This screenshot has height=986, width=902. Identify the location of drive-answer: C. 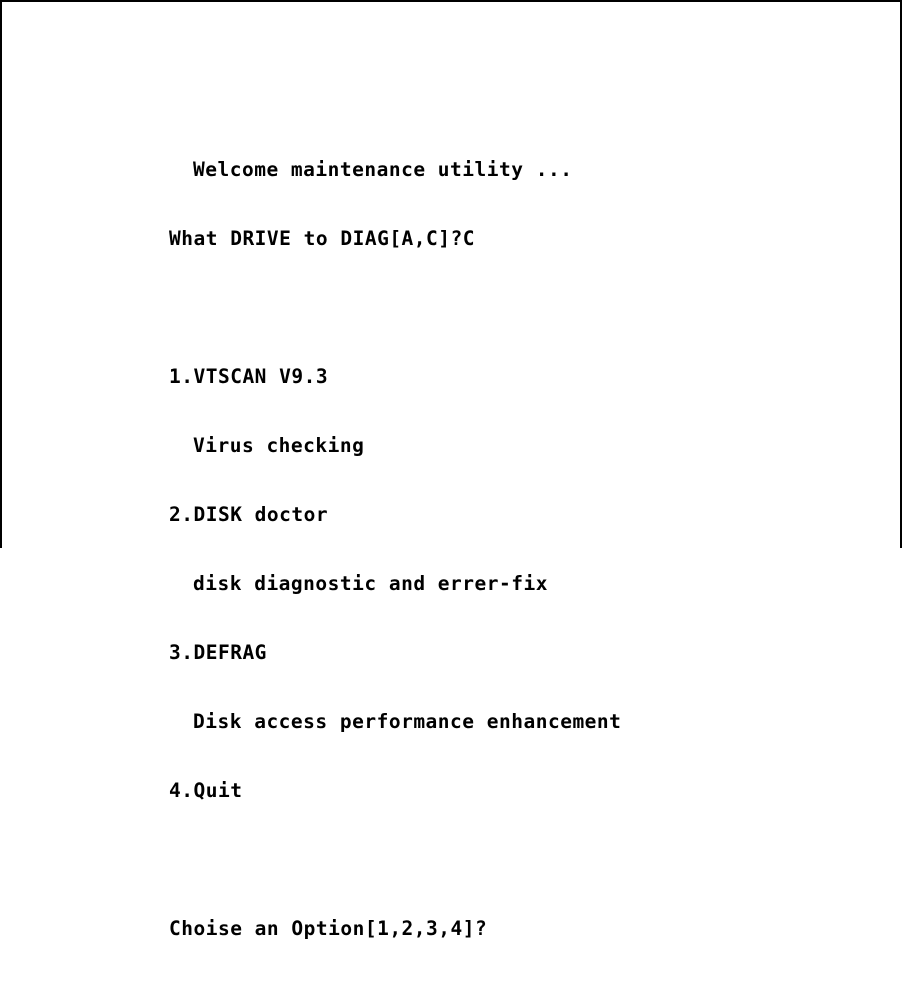
(469, 238).